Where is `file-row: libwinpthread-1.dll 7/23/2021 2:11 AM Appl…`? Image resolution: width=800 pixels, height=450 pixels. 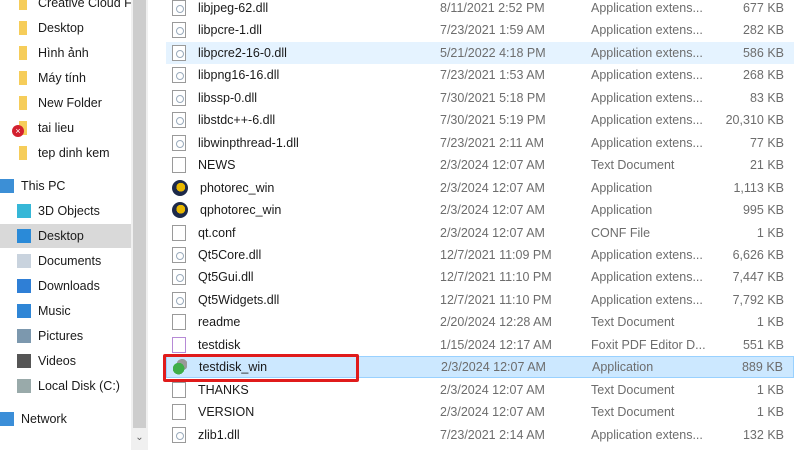 file-row: libwinpthread-1.dll 7/23/2021 2:11 AM Appl… is located at coordinates (480, 143).